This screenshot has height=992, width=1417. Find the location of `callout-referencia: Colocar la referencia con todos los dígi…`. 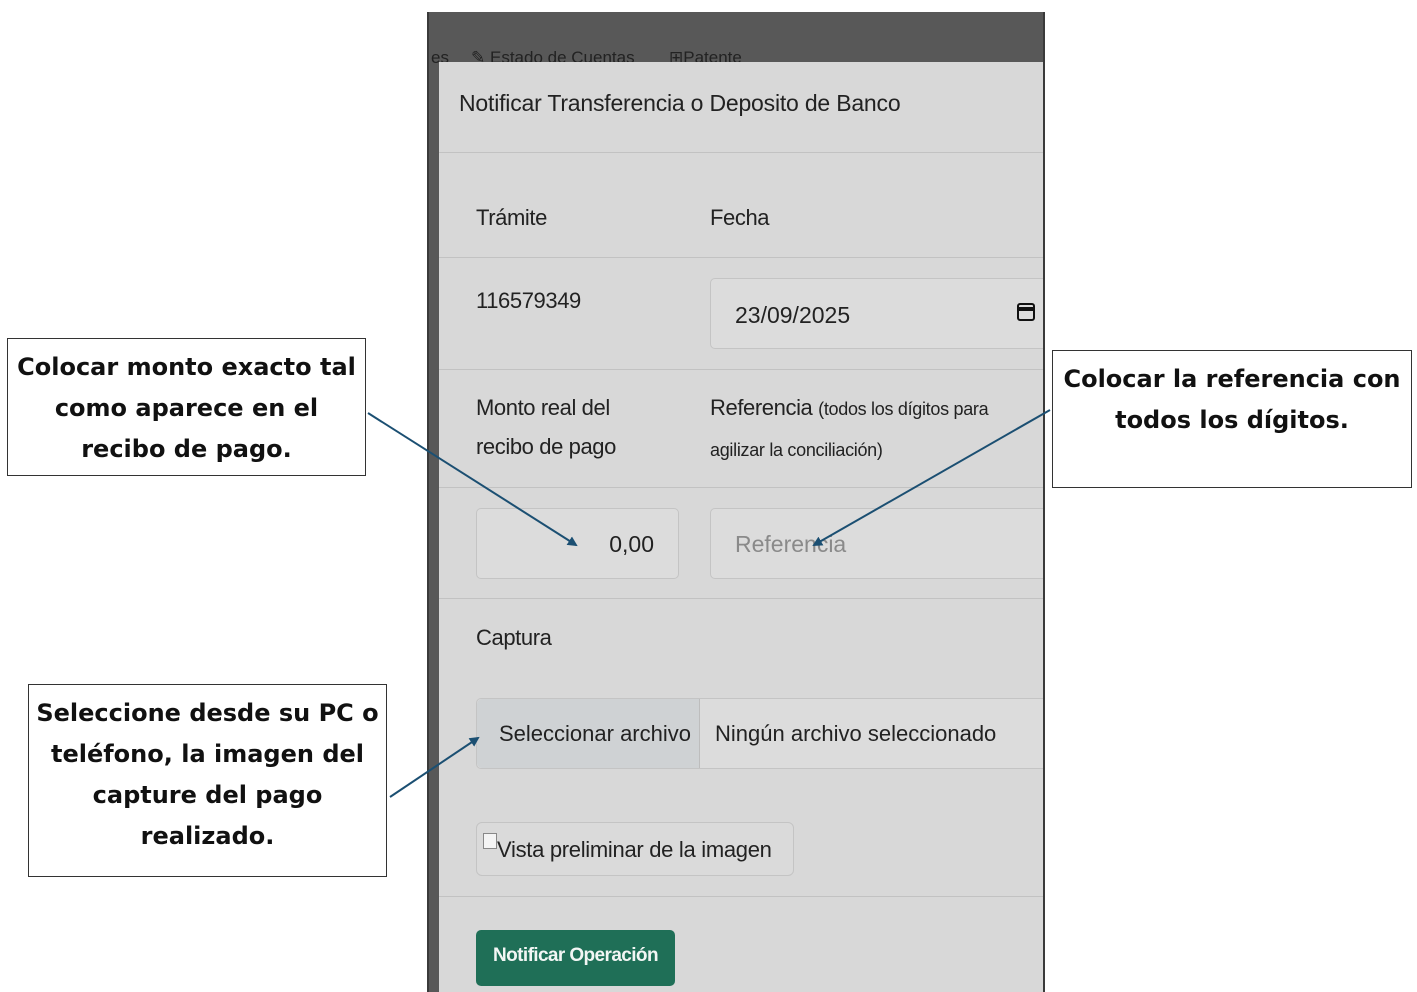

callout-referencia: Colocar la referencia con todos los dígi… is located at coordinates (1232, 419).